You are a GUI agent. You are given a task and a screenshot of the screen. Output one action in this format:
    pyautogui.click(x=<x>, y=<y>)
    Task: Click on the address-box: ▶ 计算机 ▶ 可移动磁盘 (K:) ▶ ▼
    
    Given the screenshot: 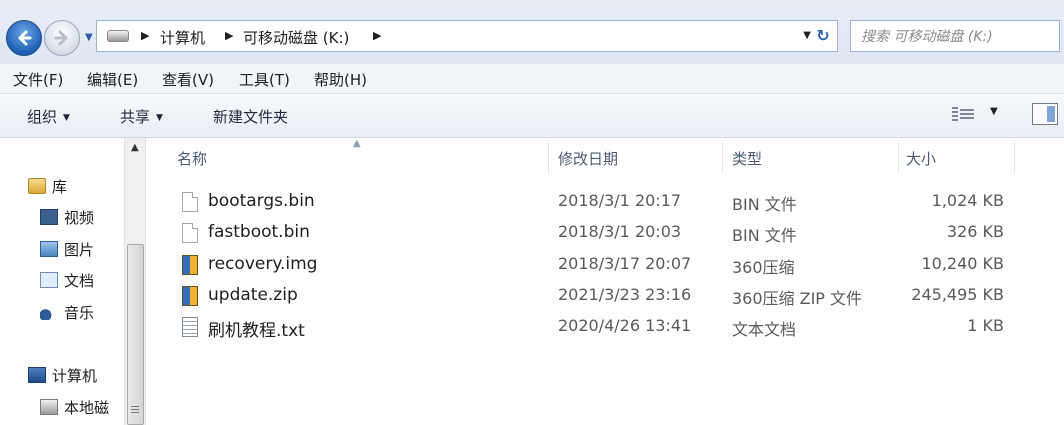 What is the action you would take?
    pyautogui.click(x=467, y=36)
    